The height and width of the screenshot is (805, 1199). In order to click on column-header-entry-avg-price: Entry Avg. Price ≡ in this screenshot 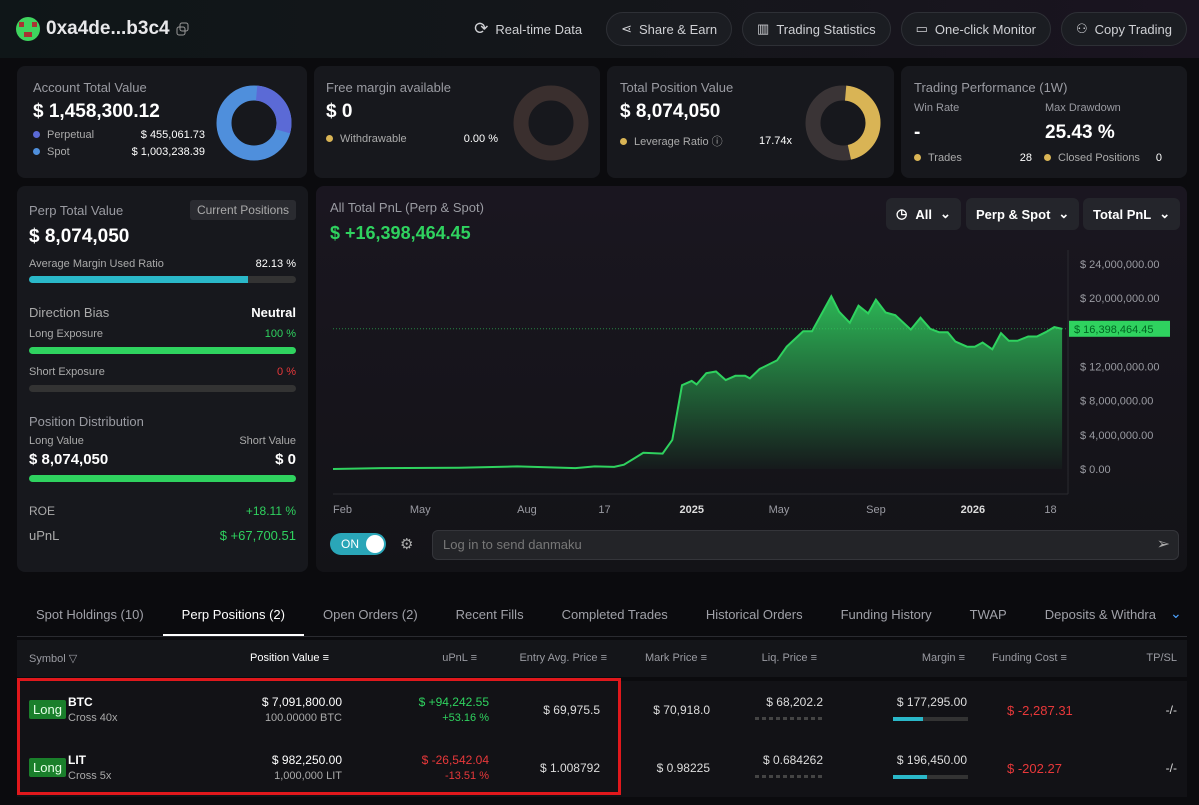, I will do `click(563, 658)`.